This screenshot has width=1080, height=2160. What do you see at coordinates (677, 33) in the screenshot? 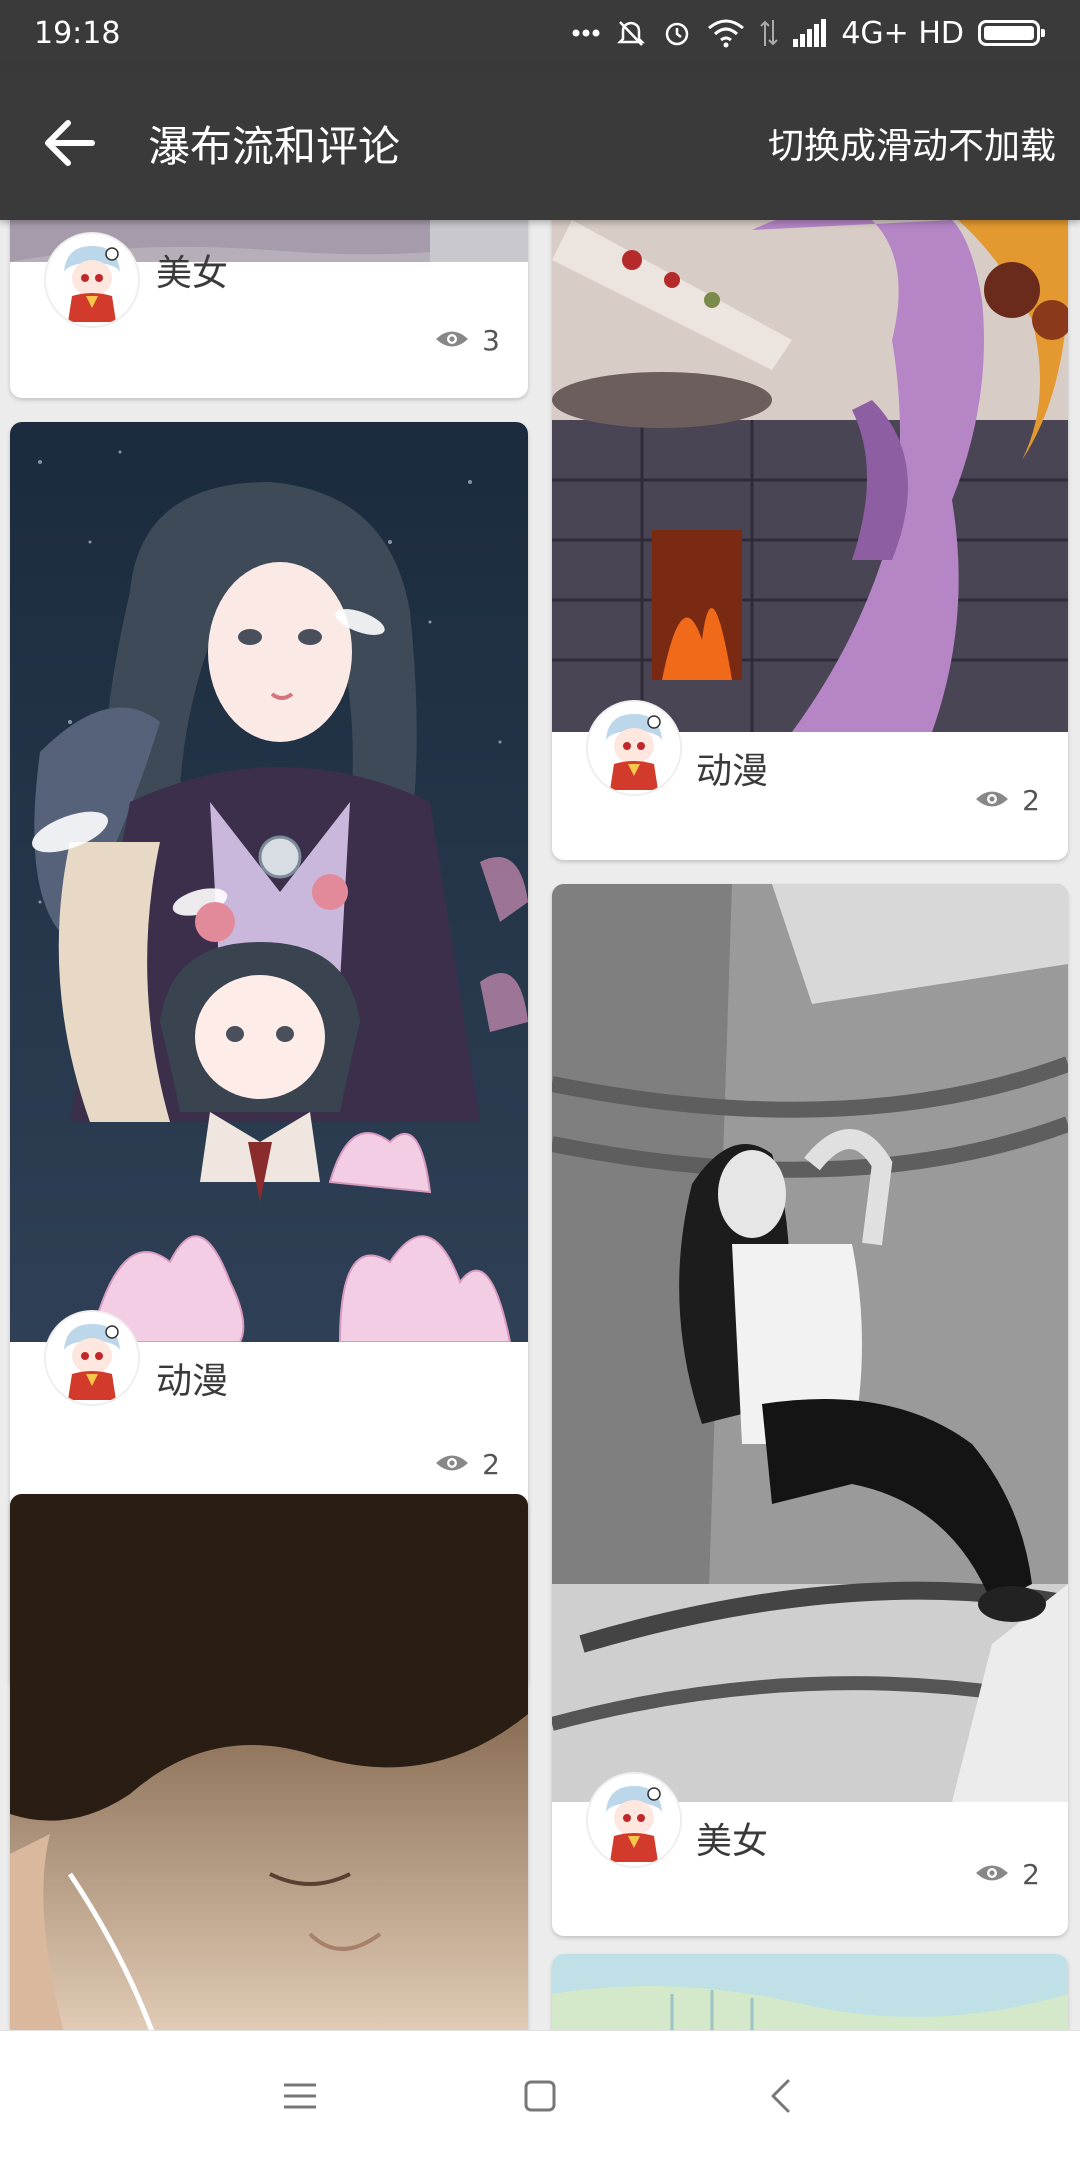
I see `alarm-icon` at bounding box center [677, 33].